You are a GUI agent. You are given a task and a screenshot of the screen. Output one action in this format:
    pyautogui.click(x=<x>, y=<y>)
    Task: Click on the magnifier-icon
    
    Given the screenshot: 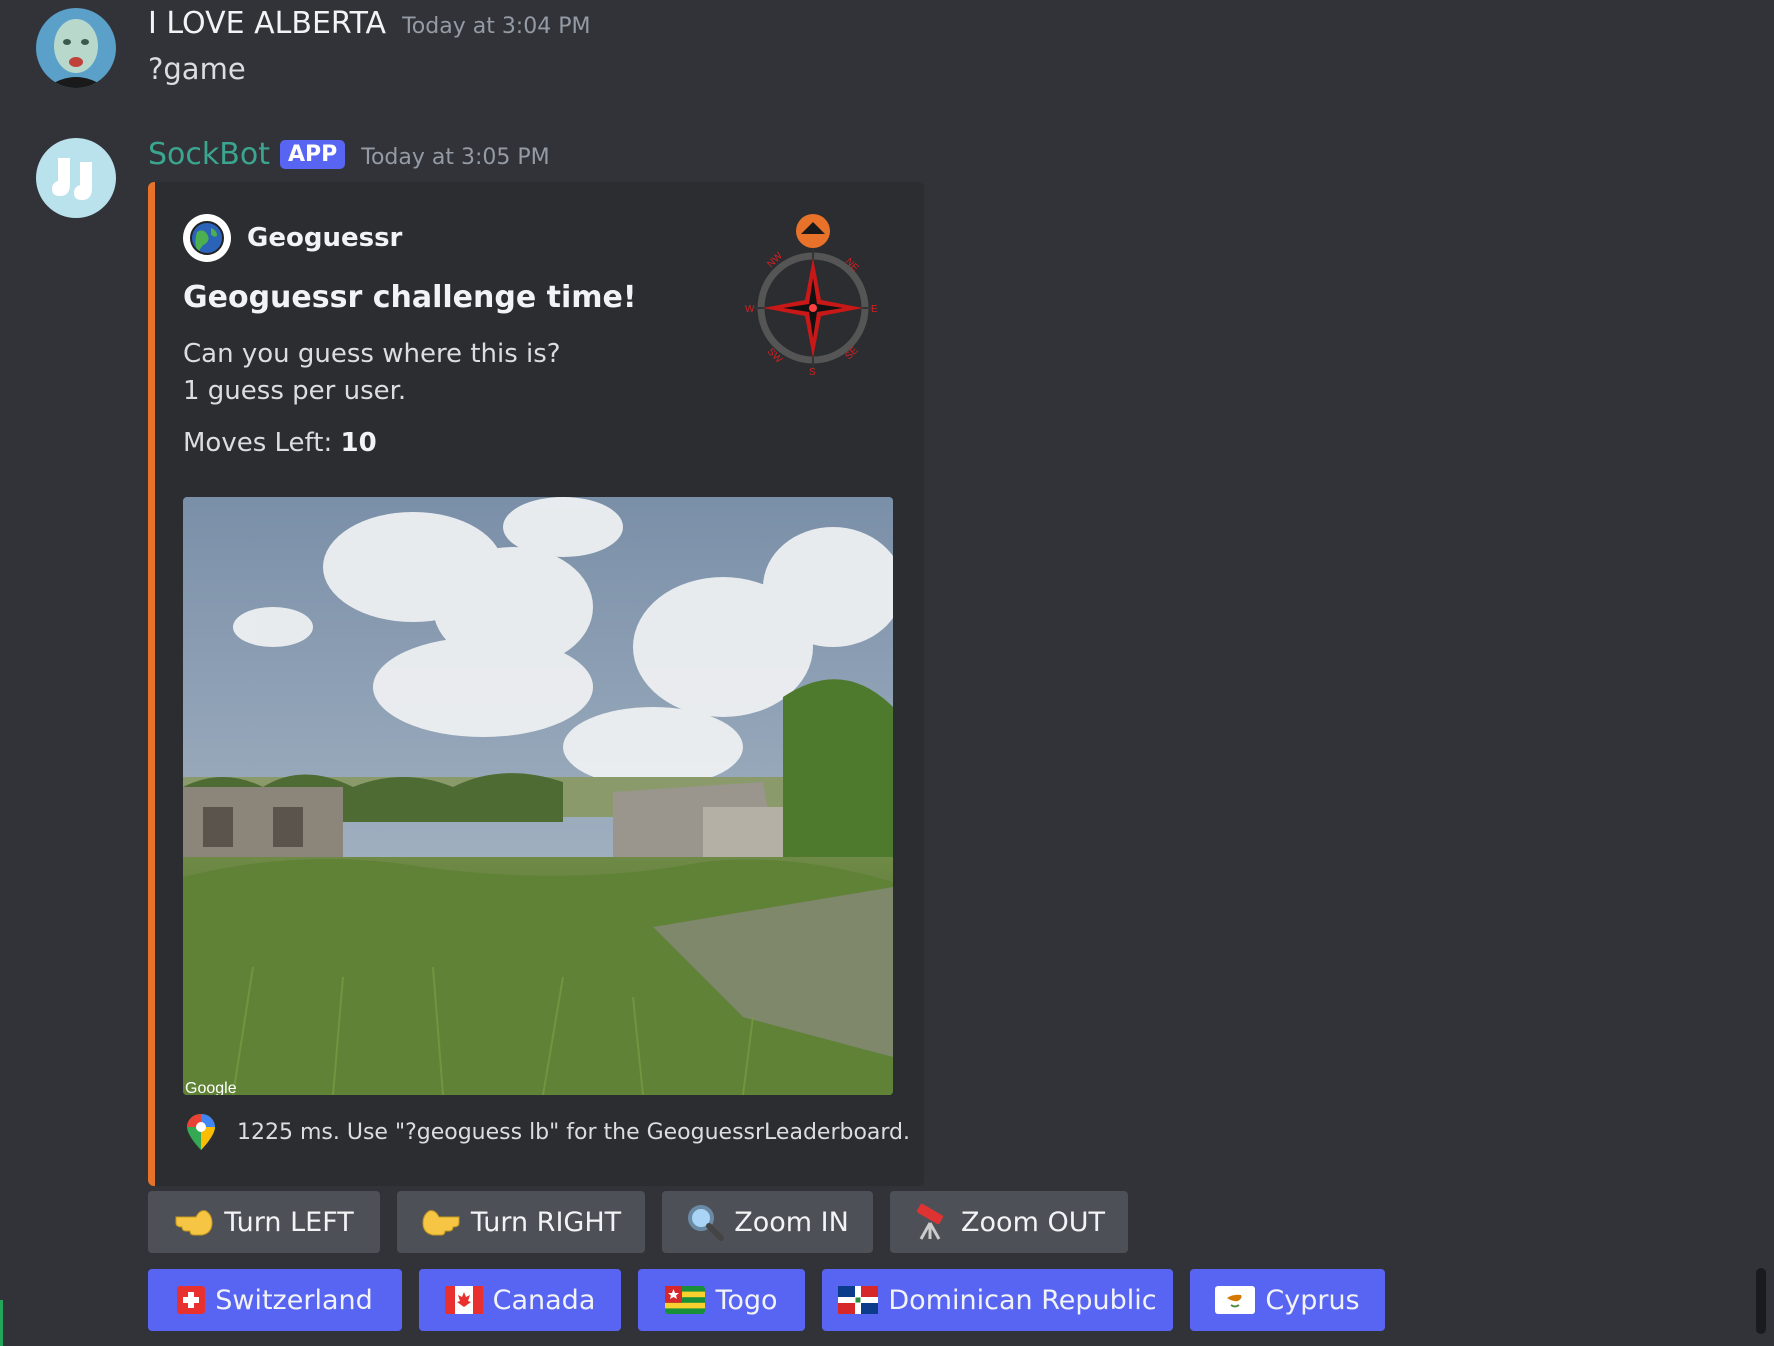 What is the action you would take?
    pyautogui.click(x=705, y=1222)
    